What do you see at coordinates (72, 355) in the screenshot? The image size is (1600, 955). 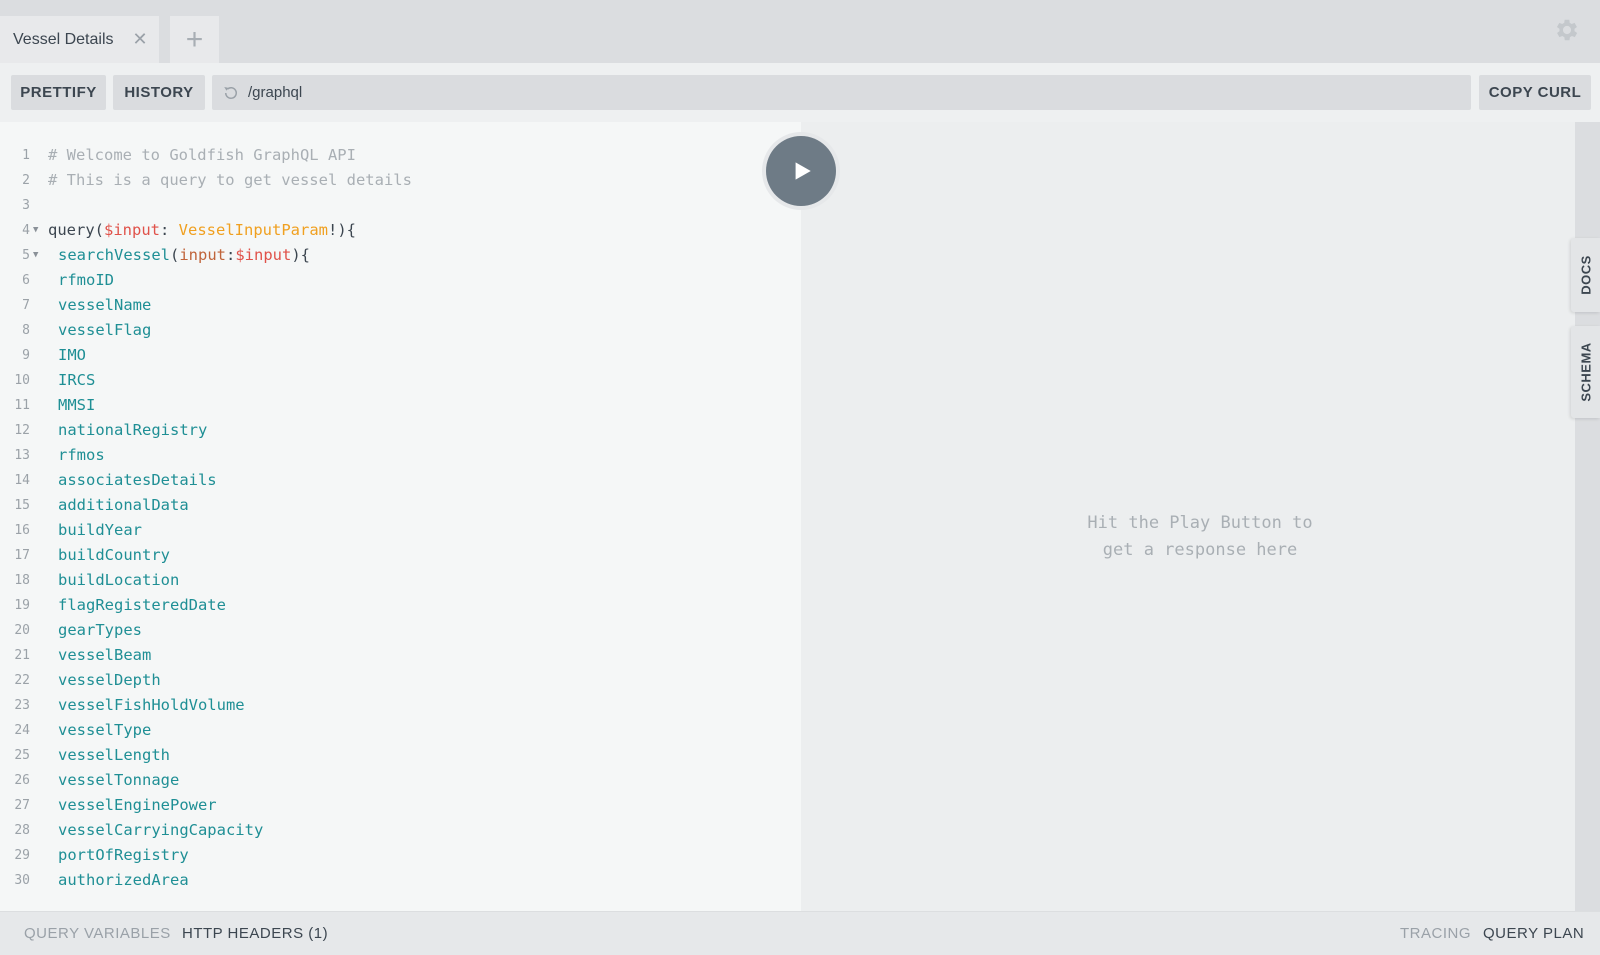 I see `code-field: IMO` at bounding box center [72, 355].